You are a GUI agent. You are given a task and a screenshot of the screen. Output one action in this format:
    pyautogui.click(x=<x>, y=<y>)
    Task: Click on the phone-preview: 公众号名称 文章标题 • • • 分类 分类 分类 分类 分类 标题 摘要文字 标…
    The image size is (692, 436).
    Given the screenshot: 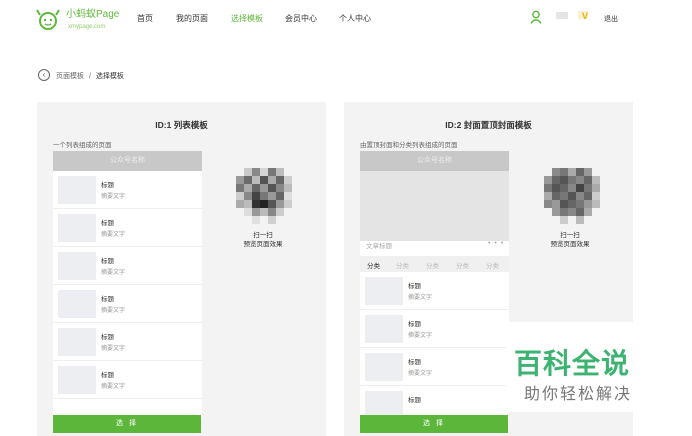 What is the action you would take?
    pyautogui.click(x=434, y=286)
    